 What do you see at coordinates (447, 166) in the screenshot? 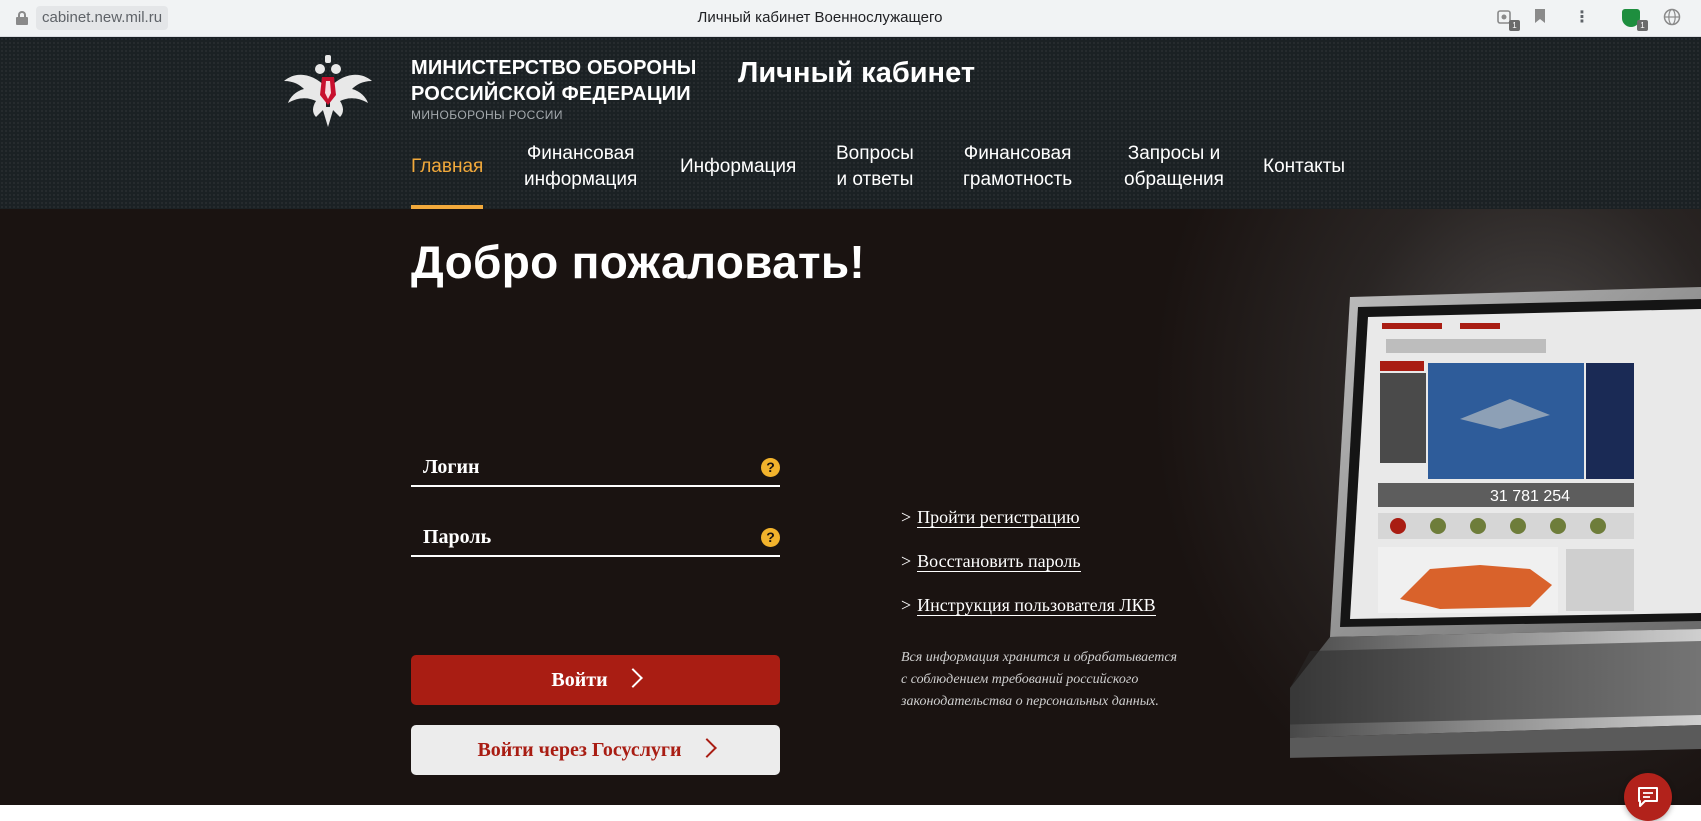
I see `nav-item-label: Главная` at bounding box center [447, 166].